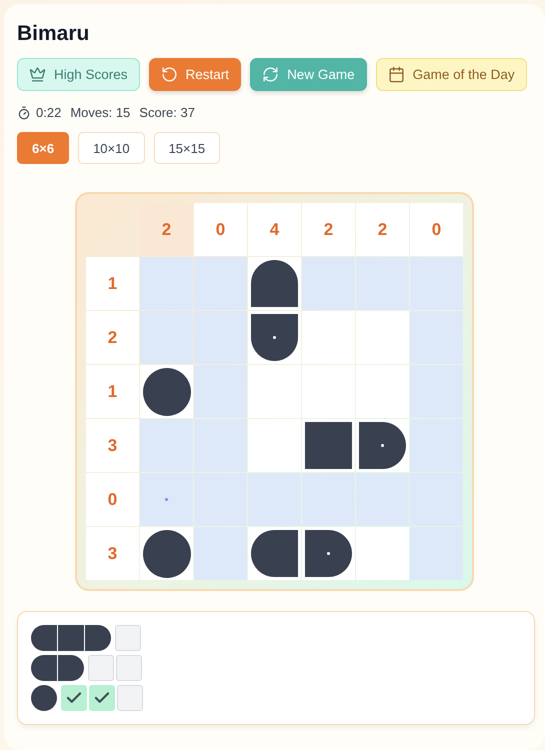 This screenshot has width=545, height=750. I want to click on game-title: Bimaru, so click(53, 34).